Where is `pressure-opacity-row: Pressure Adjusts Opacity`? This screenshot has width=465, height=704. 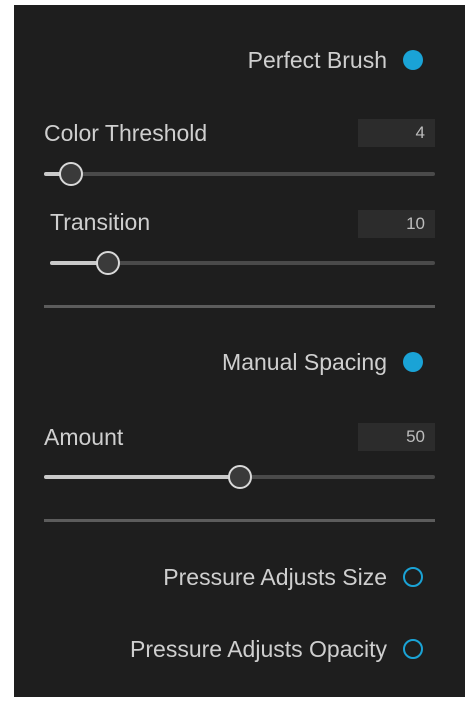 pressure-opacity-row: Pressure Adjusts Opacity is located at coordinates (276, 649).